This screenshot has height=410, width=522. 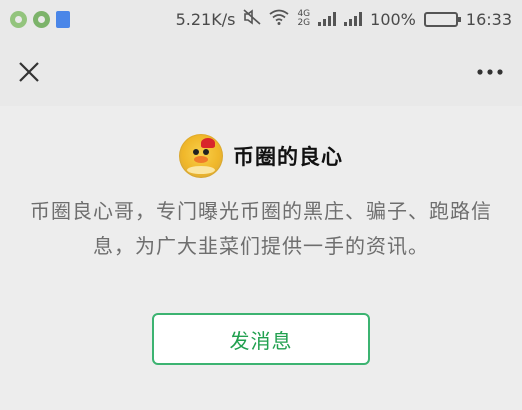 What do you see at coordinates (261, 339) in the screenshot?
I see `send-message-button: 发消息` at bounding box center [261, 339].